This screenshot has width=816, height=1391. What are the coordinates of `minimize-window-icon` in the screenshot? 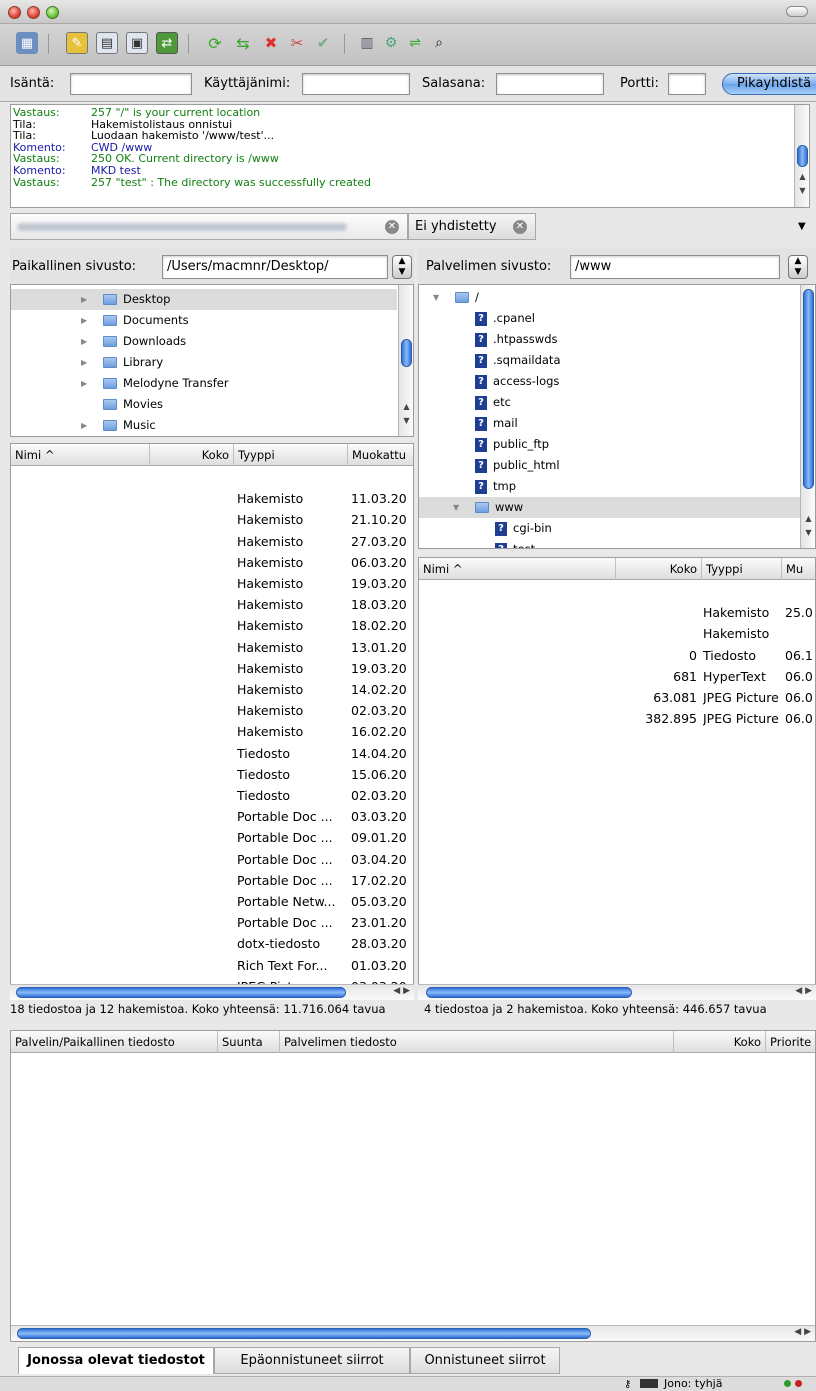 It's located at (33, 12).